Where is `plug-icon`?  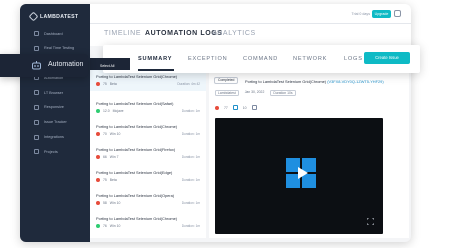 plug-icon is located at coordinates (36, 137).